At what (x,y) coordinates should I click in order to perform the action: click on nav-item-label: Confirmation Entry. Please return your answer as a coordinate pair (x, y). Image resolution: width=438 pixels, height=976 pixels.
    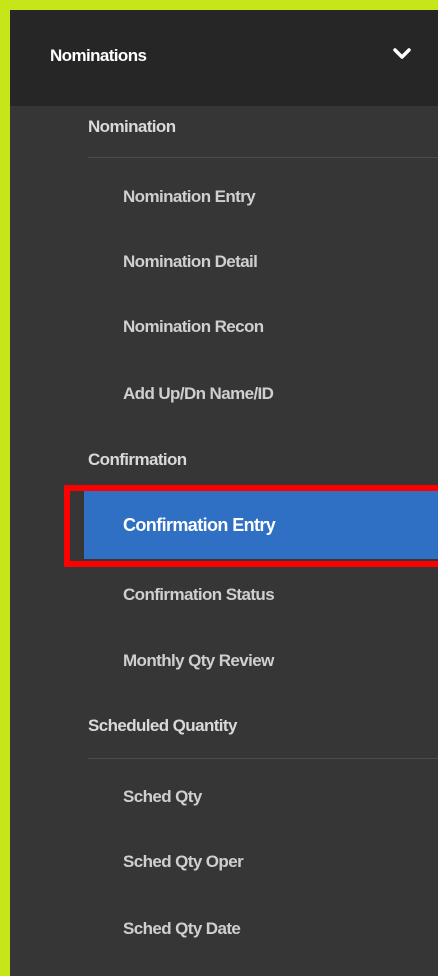
    Looking at the image, I should click on (199, 525).